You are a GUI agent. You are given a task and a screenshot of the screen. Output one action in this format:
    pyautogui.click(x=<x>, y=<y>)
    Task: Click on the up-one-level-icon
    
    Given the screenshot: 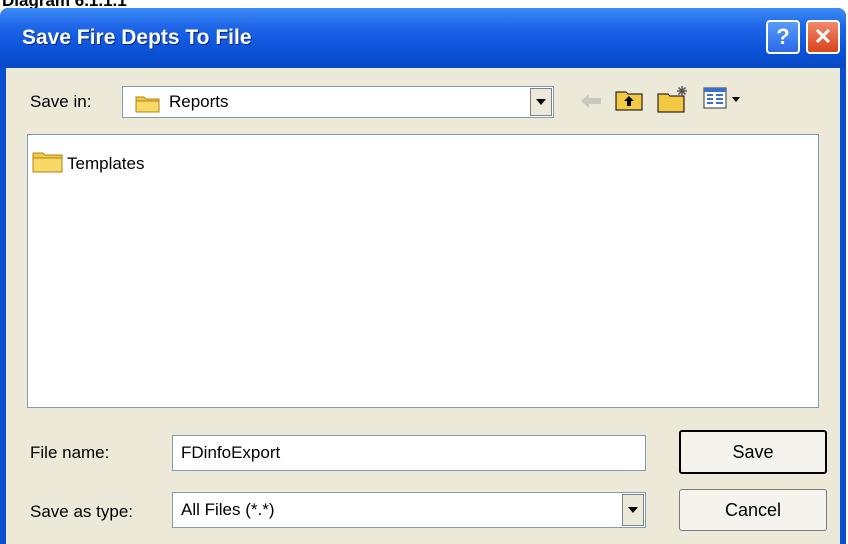 What is the action you would take?
    pyautogui.click(x=629, y=102)
    